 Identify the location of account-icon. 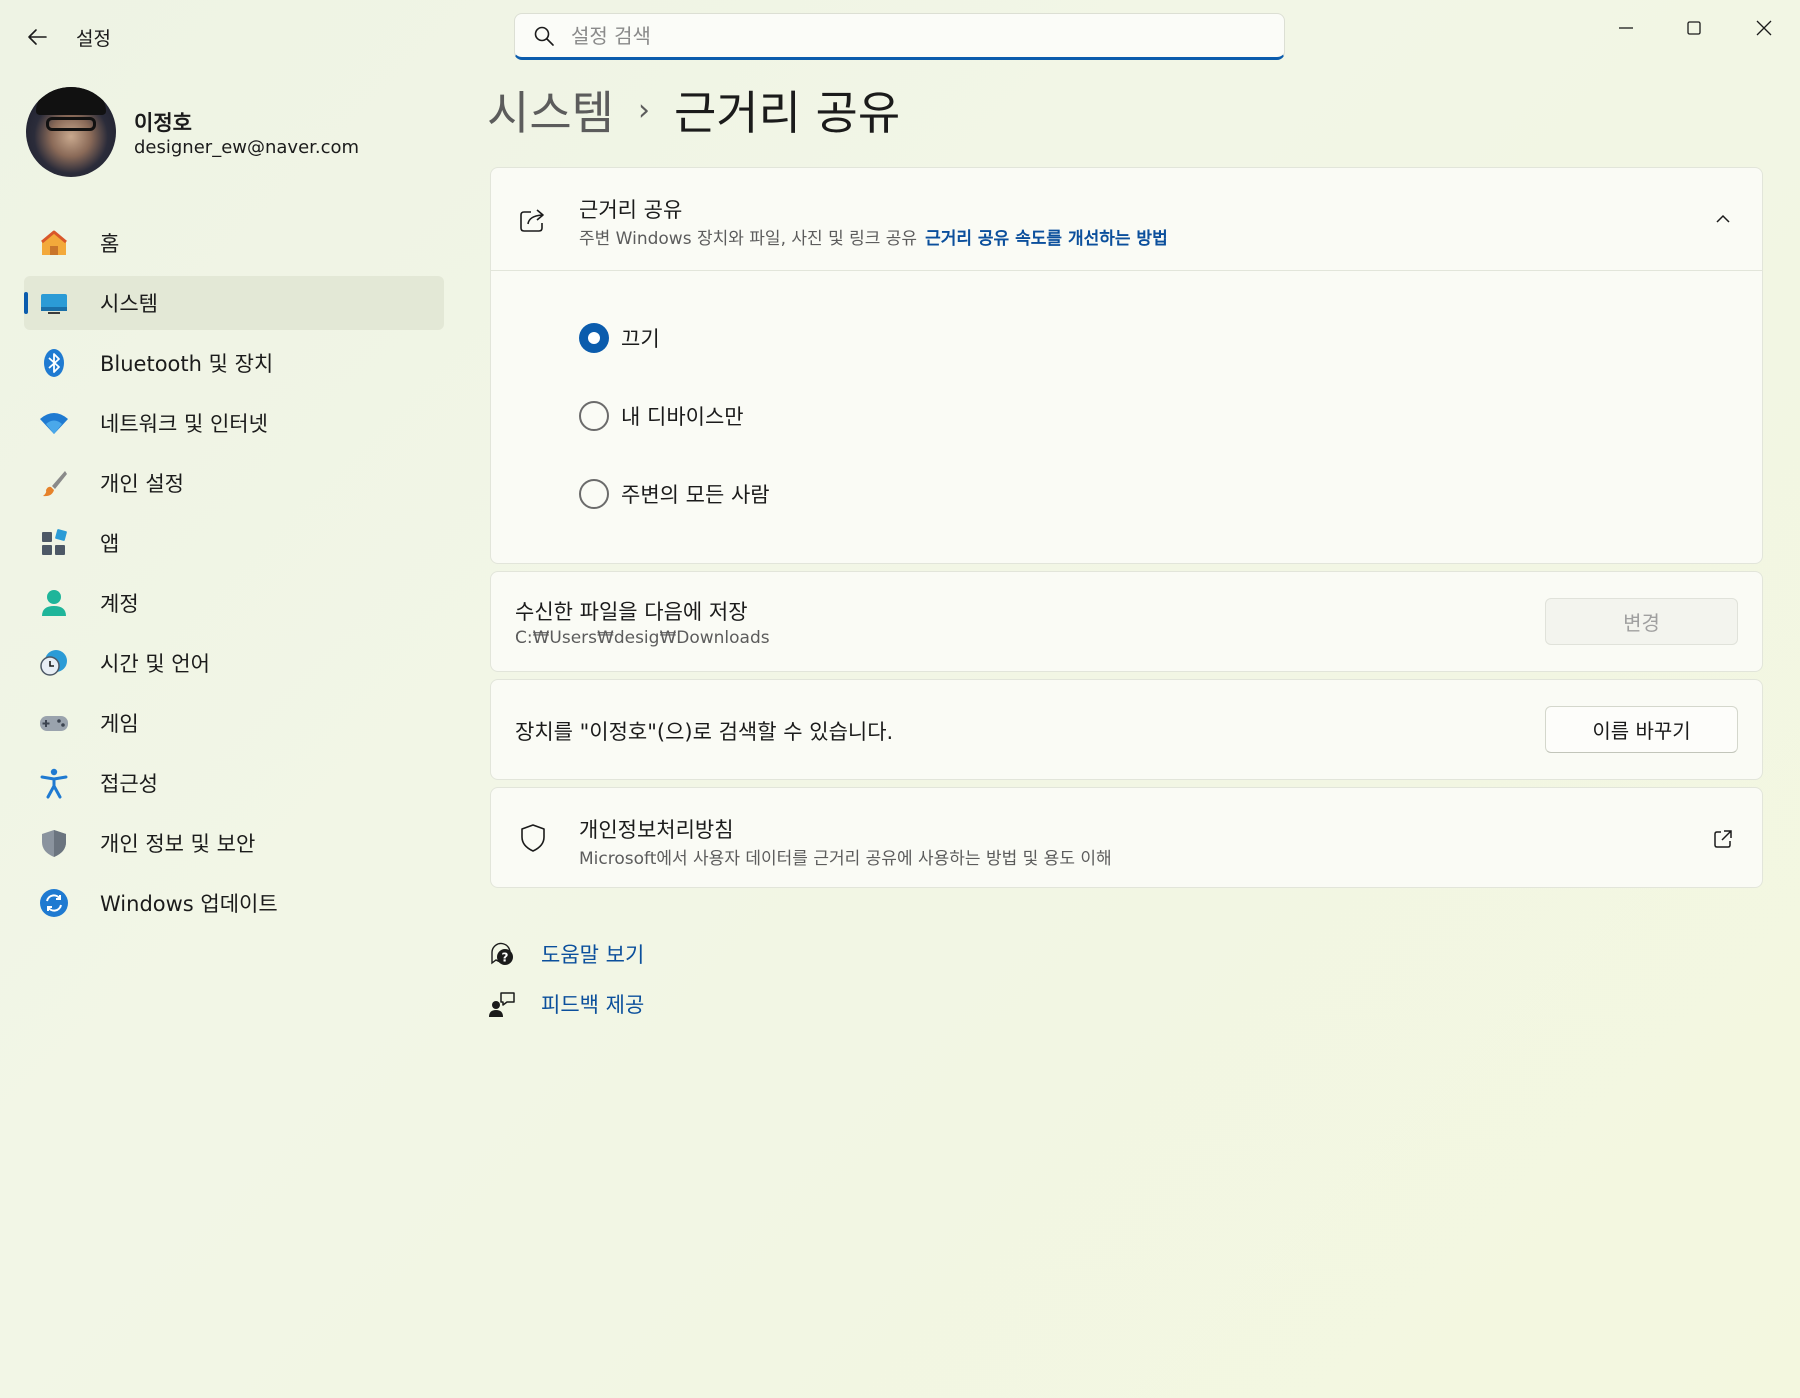
(54, 603).